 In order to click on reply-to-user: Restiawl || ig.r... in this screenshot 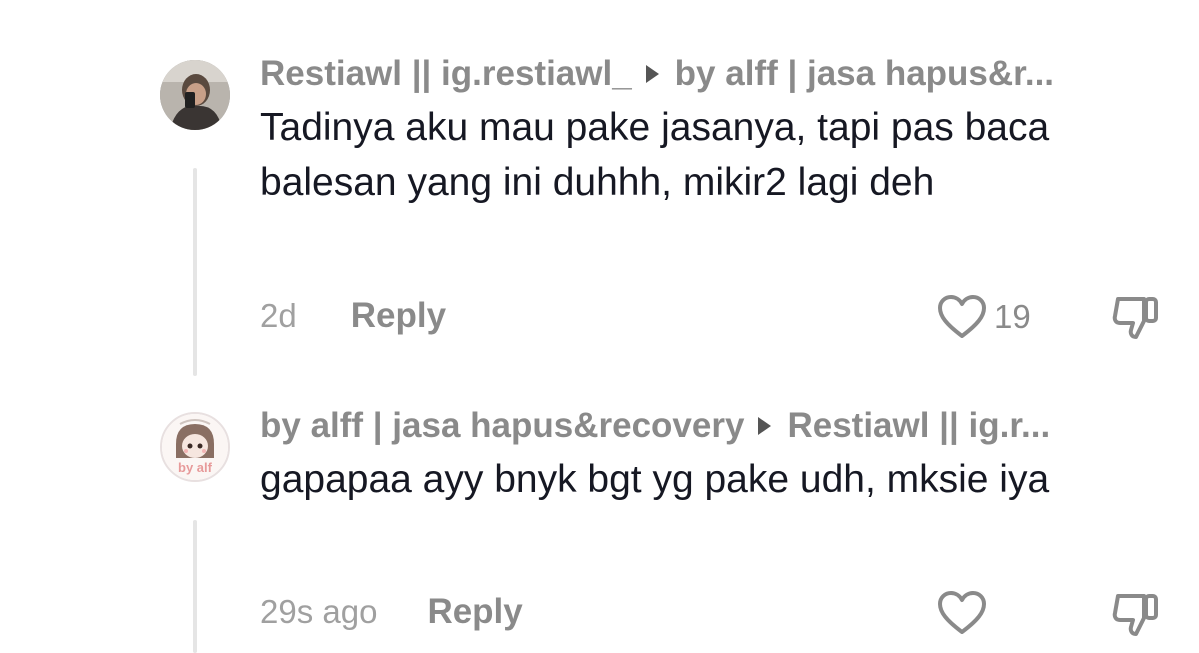, I will do `click(918, 426)`.